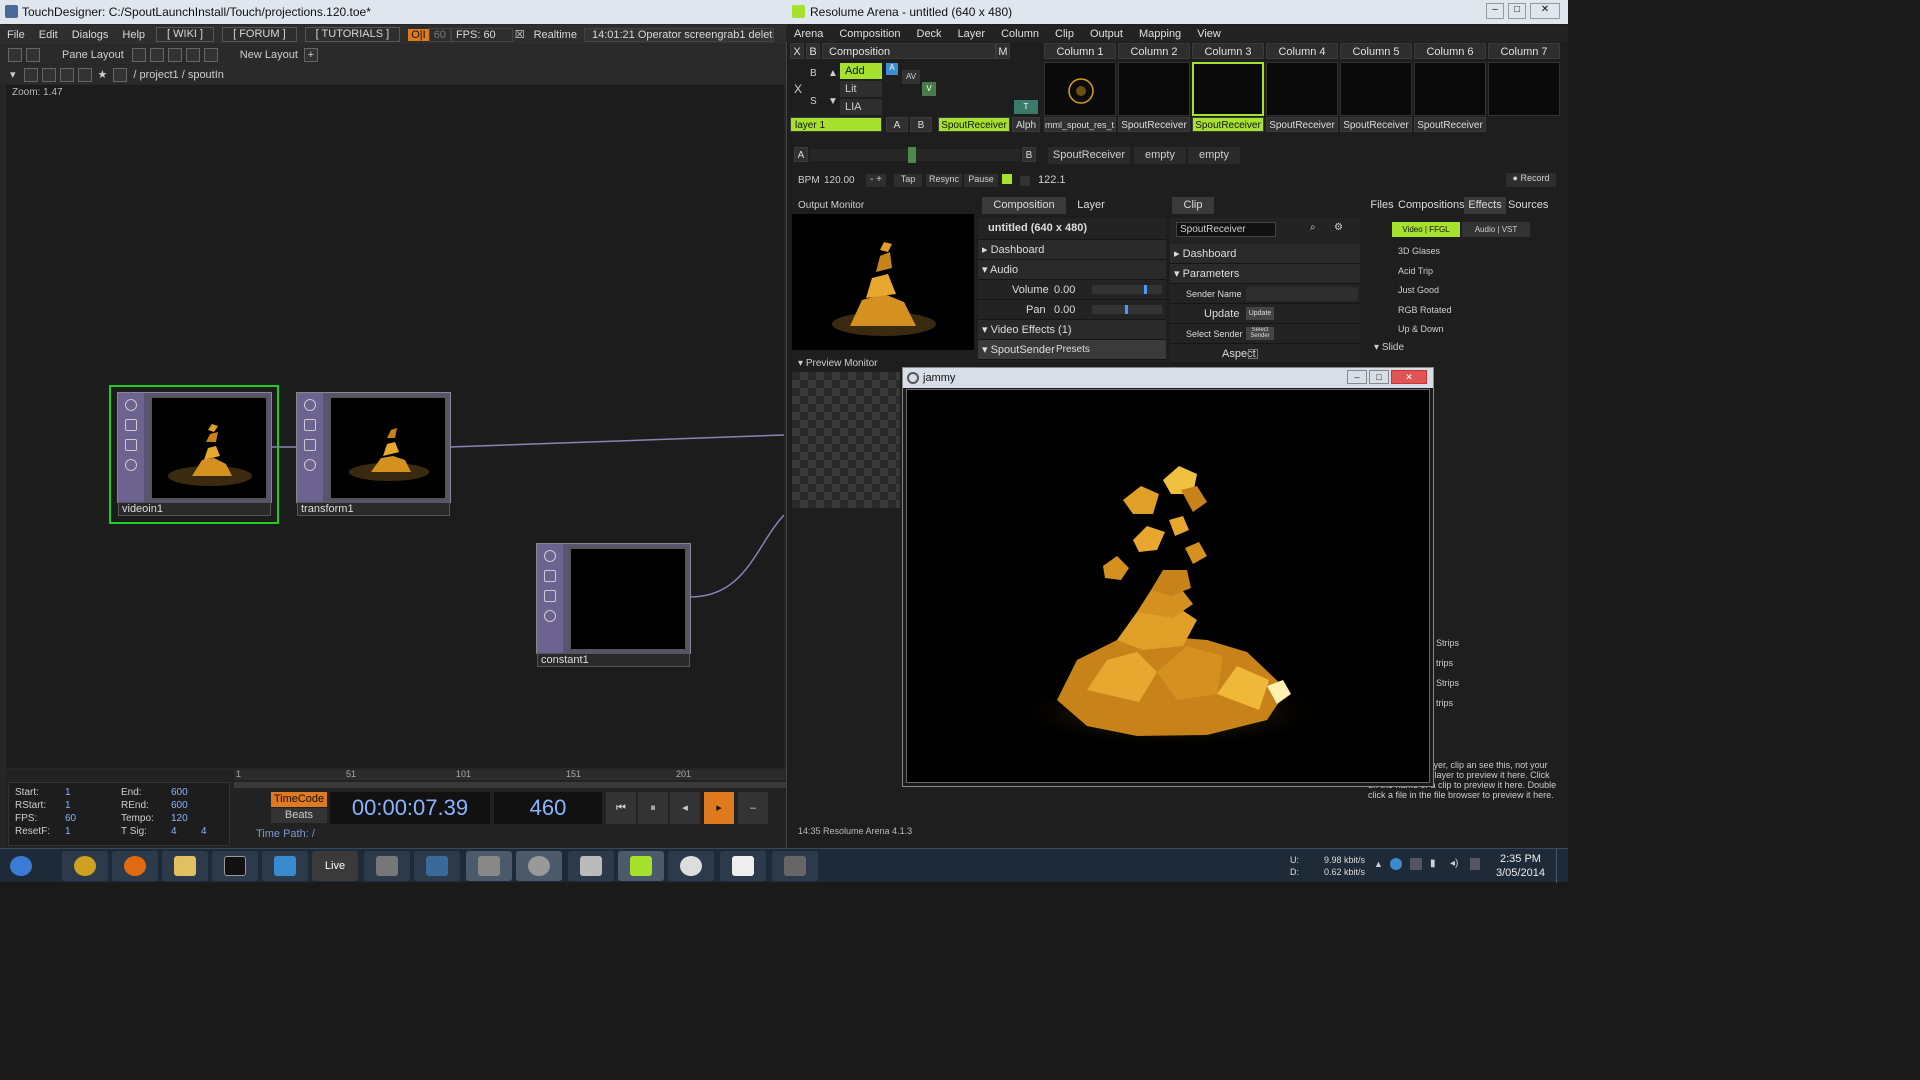 This screenshot has width=1920, height=1080. What do you see at coordinates (719, 808) in the screenshot?
I see `play-button: ▸` at bounding box center [719, 808].